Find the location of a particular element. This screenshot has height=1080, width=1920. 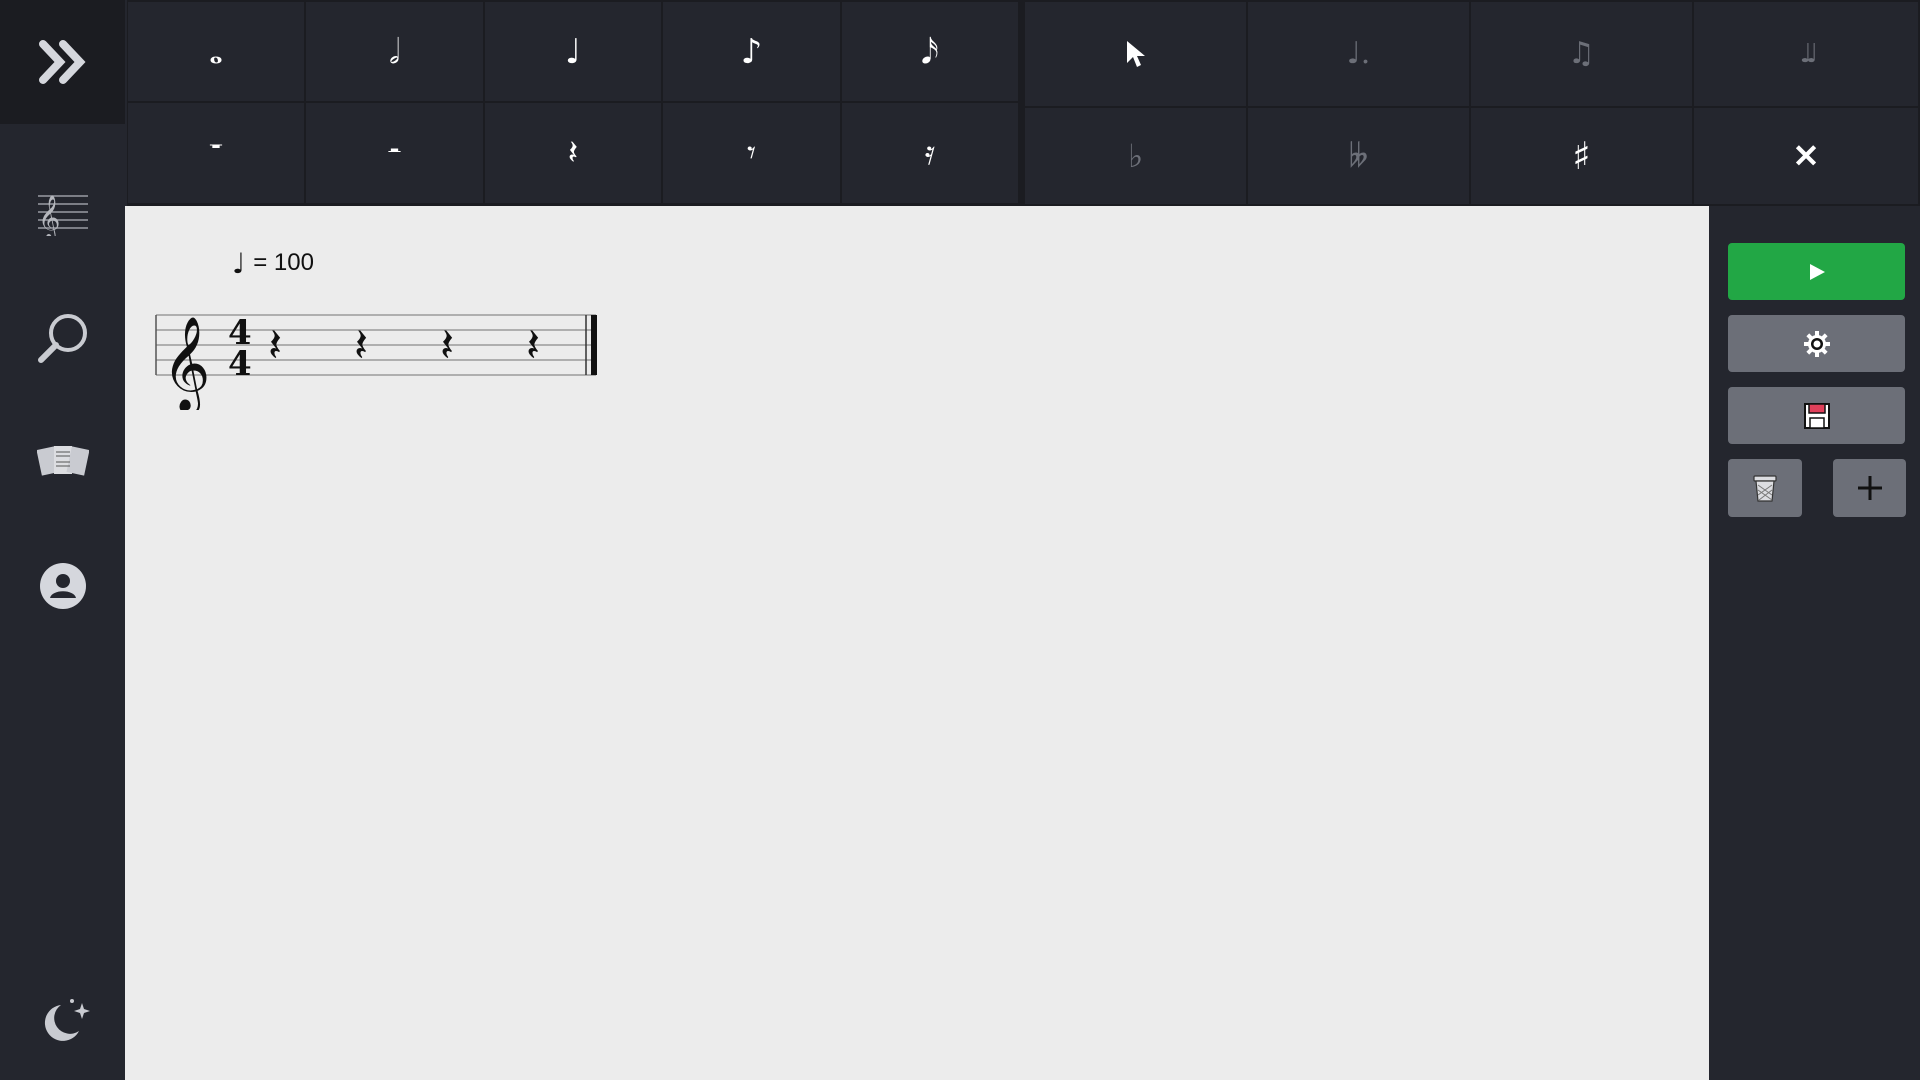

quarter-rest-button: 𝄽 is located at coordinates (573, 153).